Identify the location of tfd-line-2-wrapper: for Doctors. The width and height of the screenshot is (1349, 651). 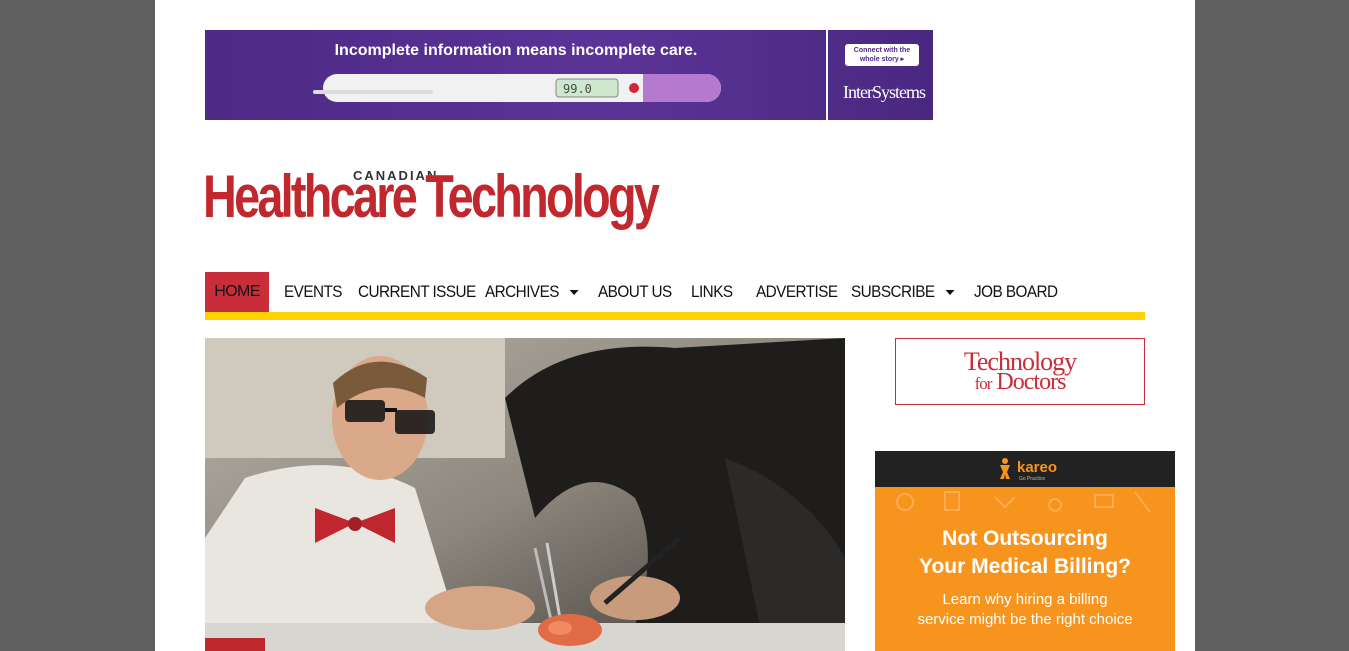
(1020, 382).